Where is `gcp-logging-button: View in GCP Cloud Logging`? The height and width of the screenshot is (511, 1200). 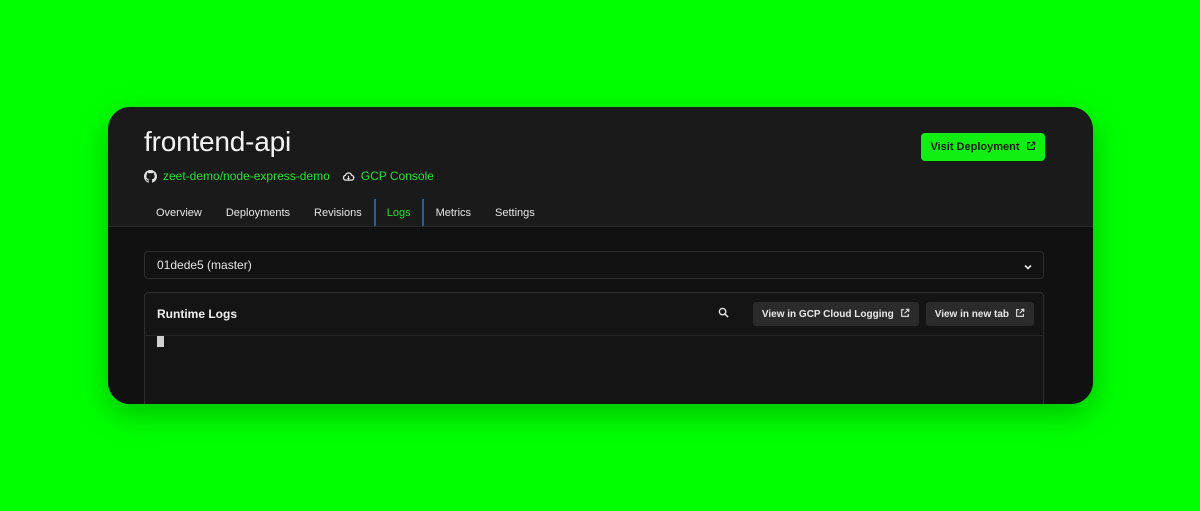 gcp-logging-button: View in GCP Cloud Logging is located at coordinates (835, 314).